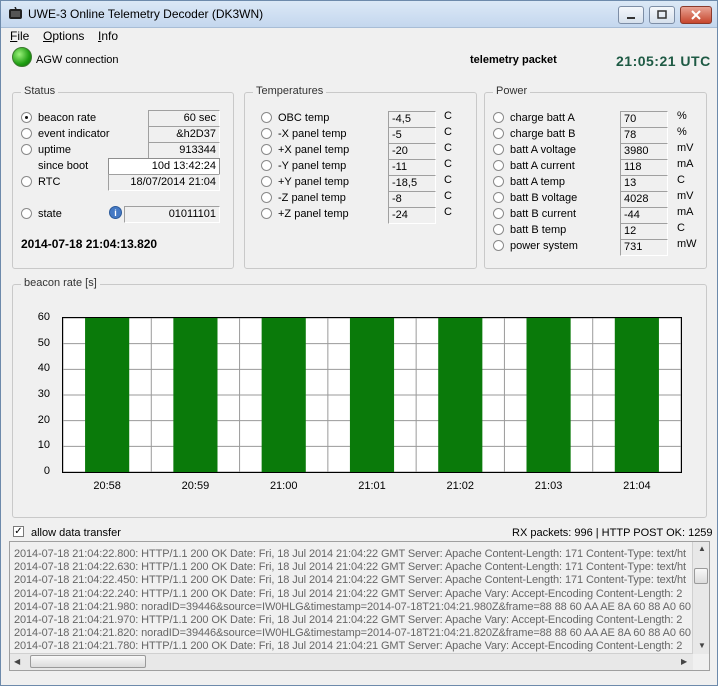 Image resolution: width=718 pixels, height=686 pixels. Describe the element at coordinates (702, 645) in the screenshot. I see `scroll-down-icon: ▼` at that location.